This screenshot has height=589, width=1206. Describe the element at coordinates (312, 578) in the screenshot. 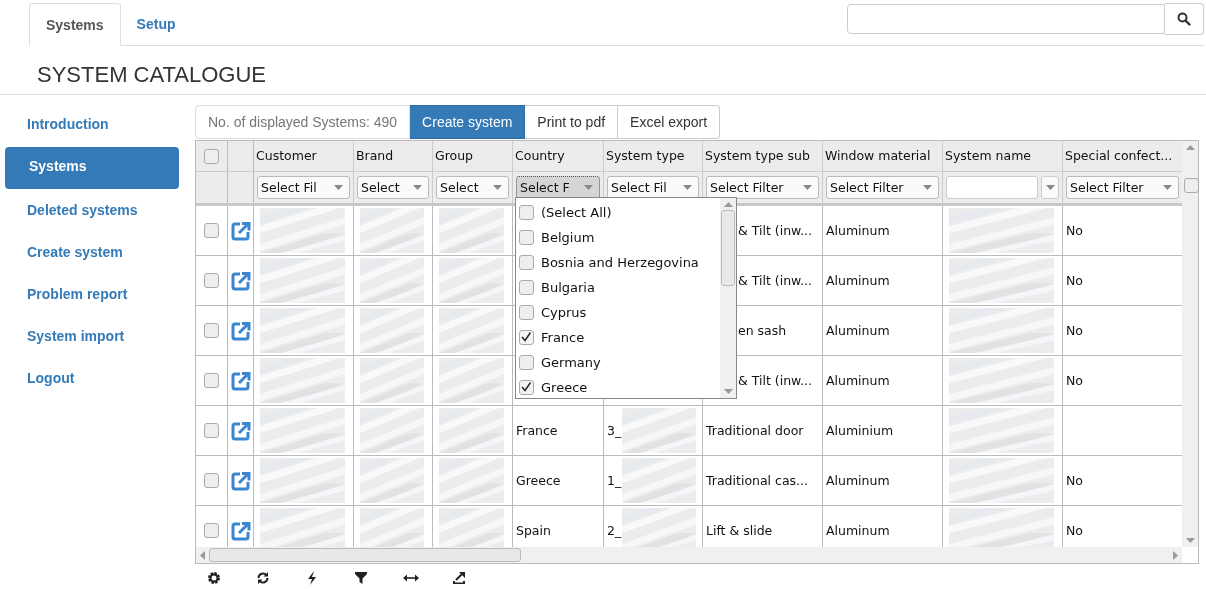

I see `lightning-icon` at that location.